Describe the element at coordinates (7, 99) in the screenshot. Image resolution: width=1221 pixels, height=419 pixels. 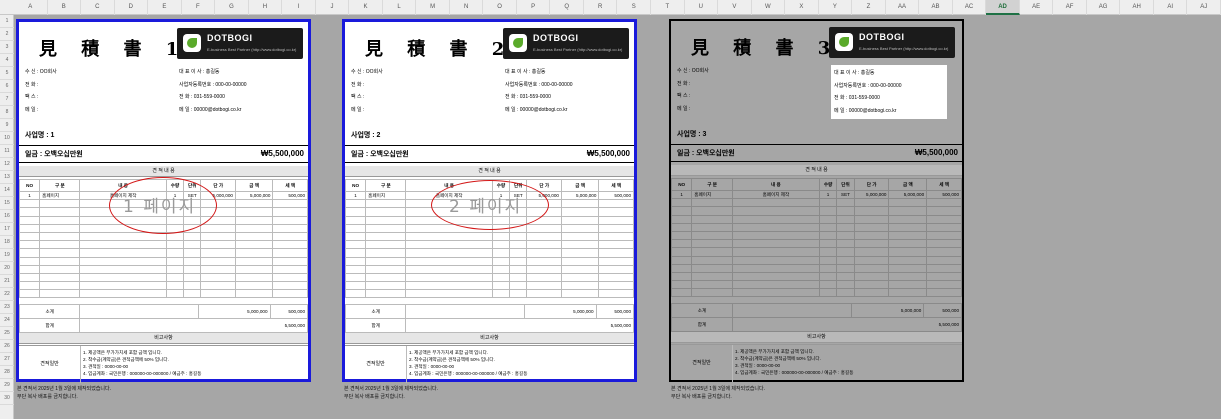
I see `row-header-cell: 7` at that location.